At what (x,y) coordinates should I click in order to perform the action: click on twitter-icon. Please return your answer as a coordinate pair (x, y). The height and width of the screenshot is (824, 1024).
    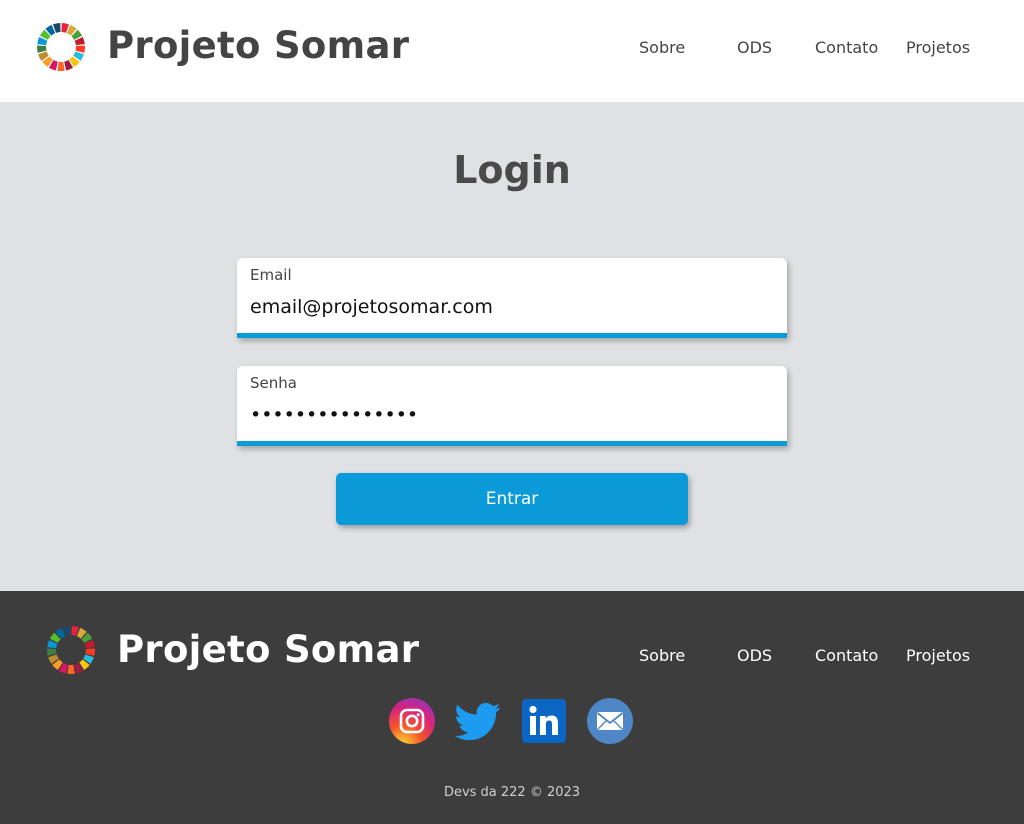
    Looking at the image, I should click on (478, 721).